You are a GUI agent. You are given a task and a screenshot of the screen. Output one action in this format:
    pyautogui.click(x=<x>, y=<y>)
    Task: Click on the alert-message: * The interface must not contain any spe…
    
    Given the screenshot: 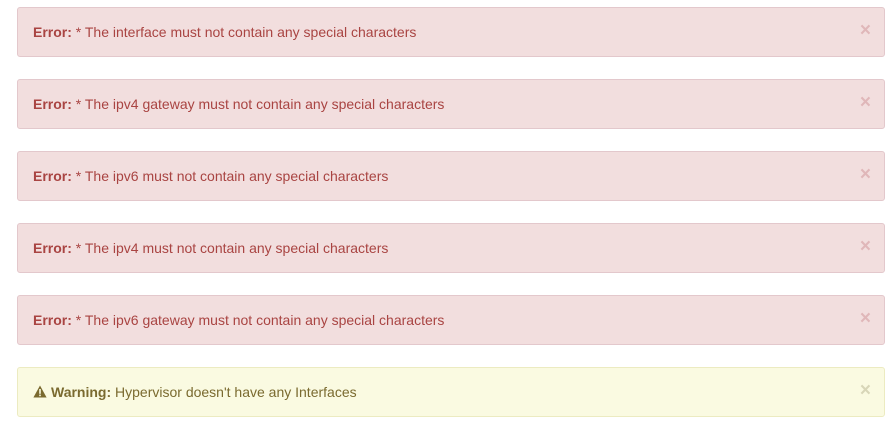 What is the action you would take?
    pyautogui.click(x=246, y=32)
    